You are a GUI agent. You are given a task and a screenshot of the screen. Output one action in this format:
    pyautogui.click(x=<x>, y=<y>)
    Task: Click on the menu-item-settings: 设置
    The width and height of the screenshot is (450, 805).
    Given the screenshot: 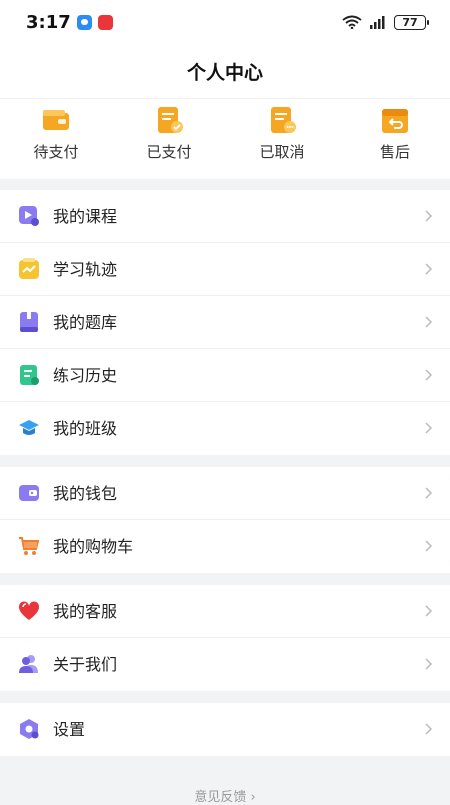 What is the action you would take?
    pyautogui.click(x=225, y=729)
    